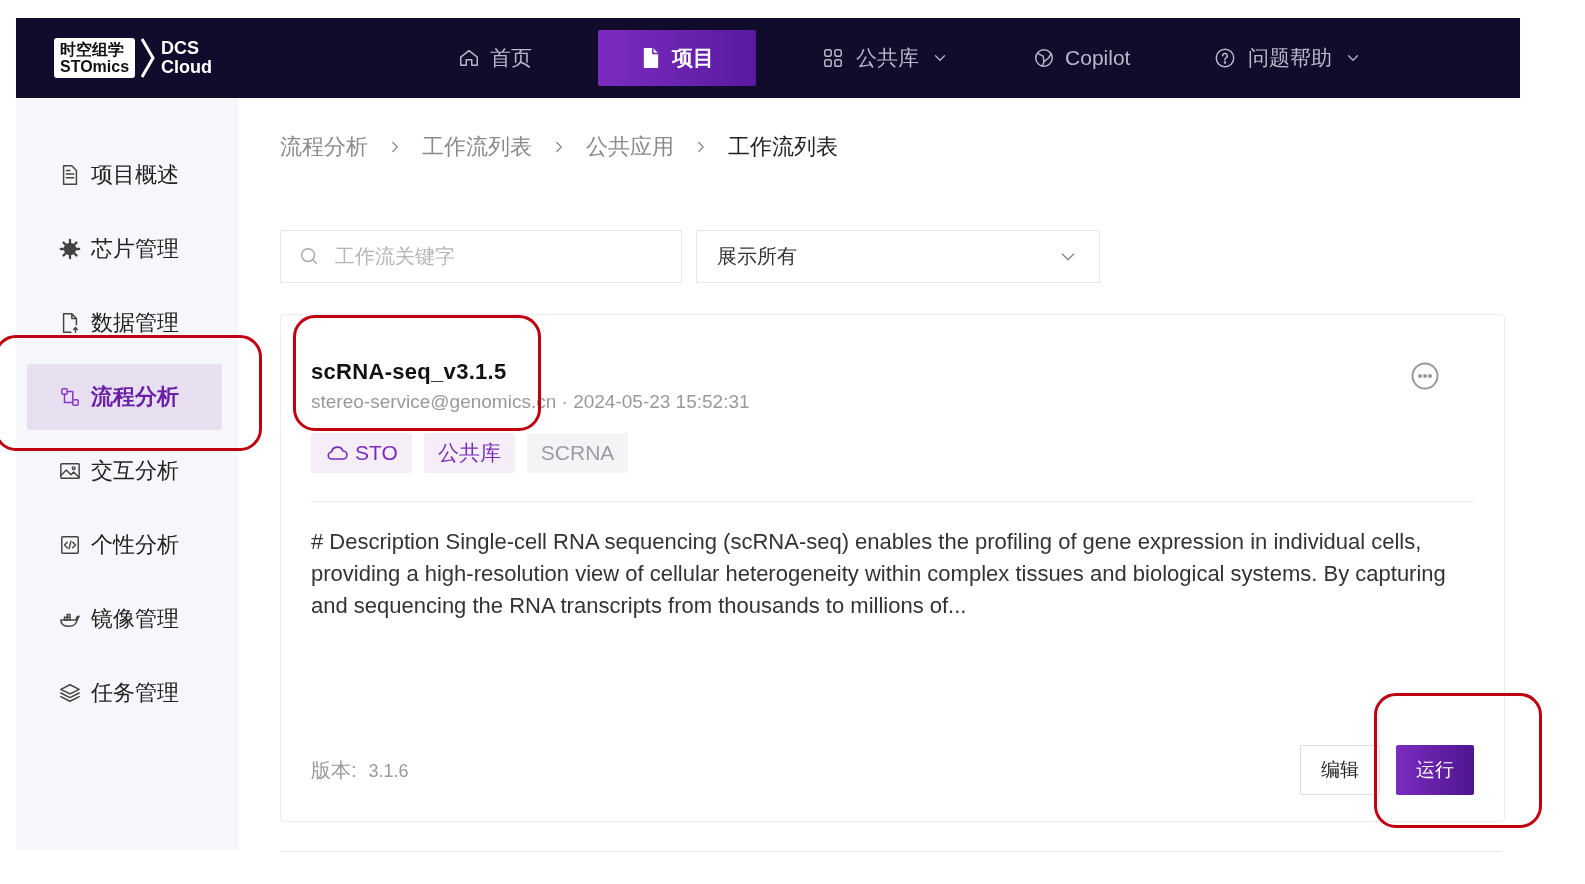 This screenshot has height=884, width=1585. Describe the element at coordinates (124, 545) in the screenshot. I see `sidebar-item: 个性分析` at that location.